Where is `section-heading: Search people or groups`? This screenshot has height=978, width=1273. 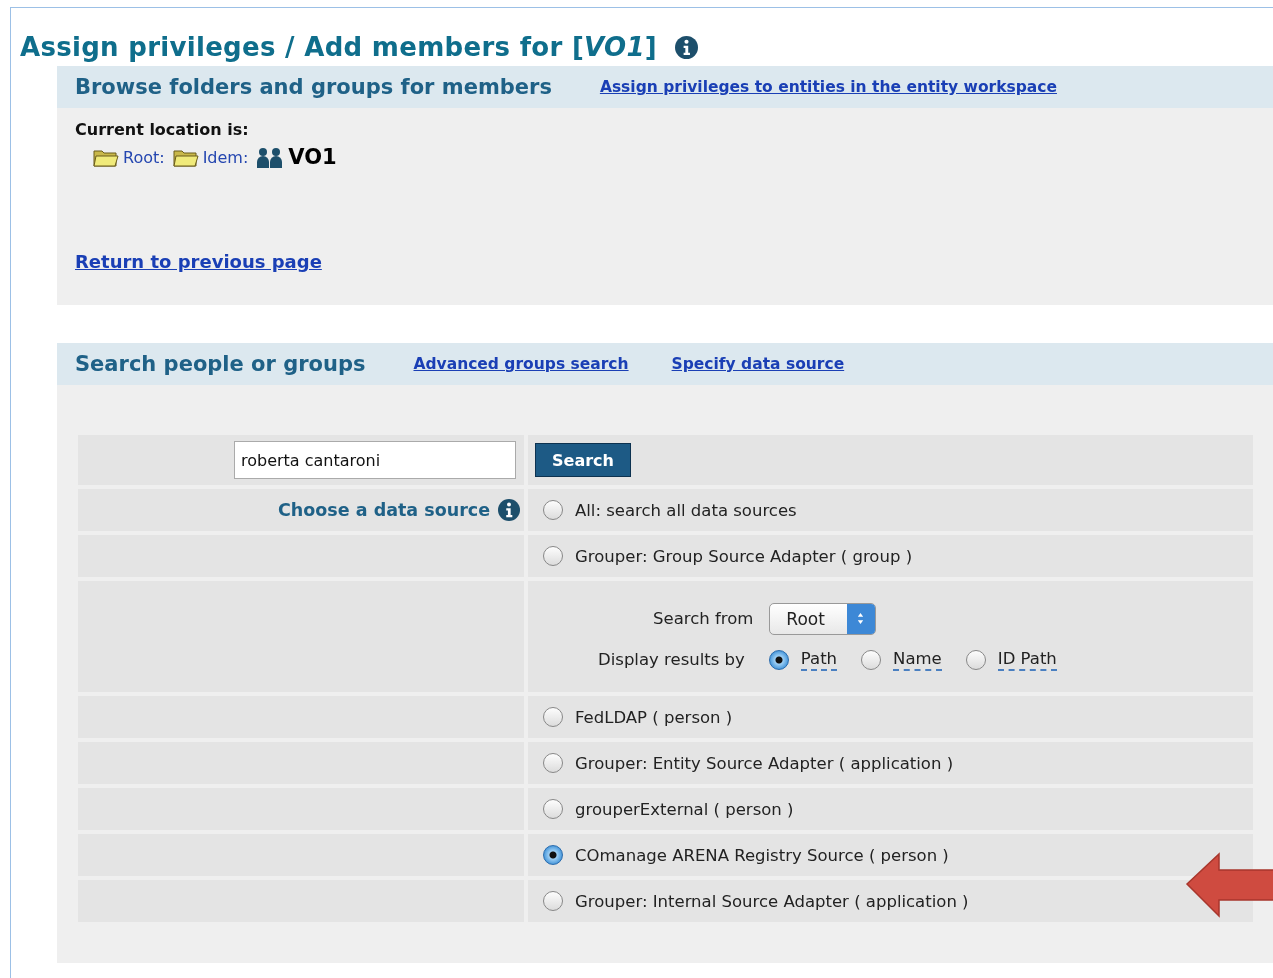 section-heading: Search people or groups is located at coordinates (220, 364).